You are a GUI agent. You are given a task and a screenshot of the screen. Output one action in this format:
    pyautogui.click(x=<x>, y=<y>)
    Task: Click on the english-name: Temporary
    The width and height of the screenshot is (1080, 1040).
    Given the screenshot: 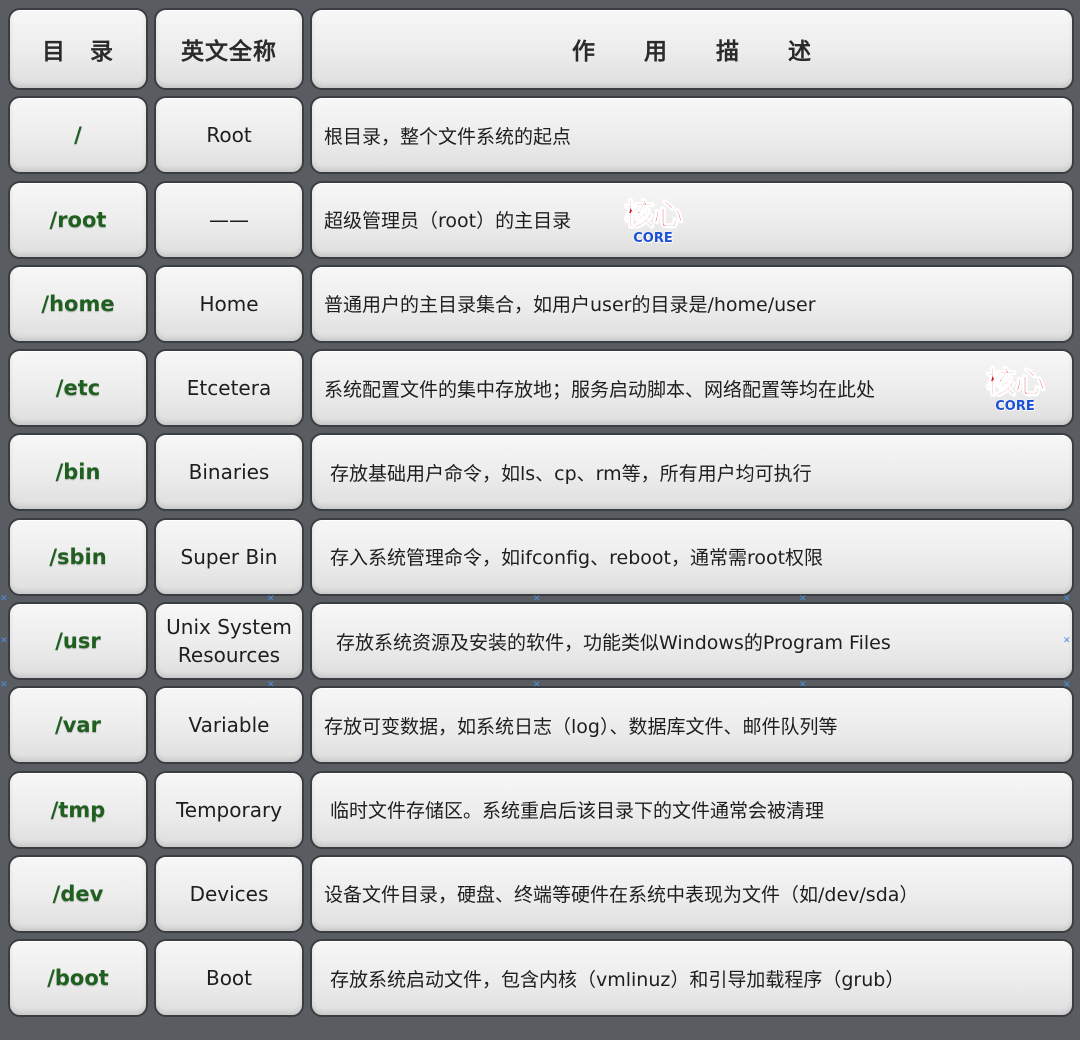 What is the action you would take?
    pyautogui.click(x=229, y=809)
    